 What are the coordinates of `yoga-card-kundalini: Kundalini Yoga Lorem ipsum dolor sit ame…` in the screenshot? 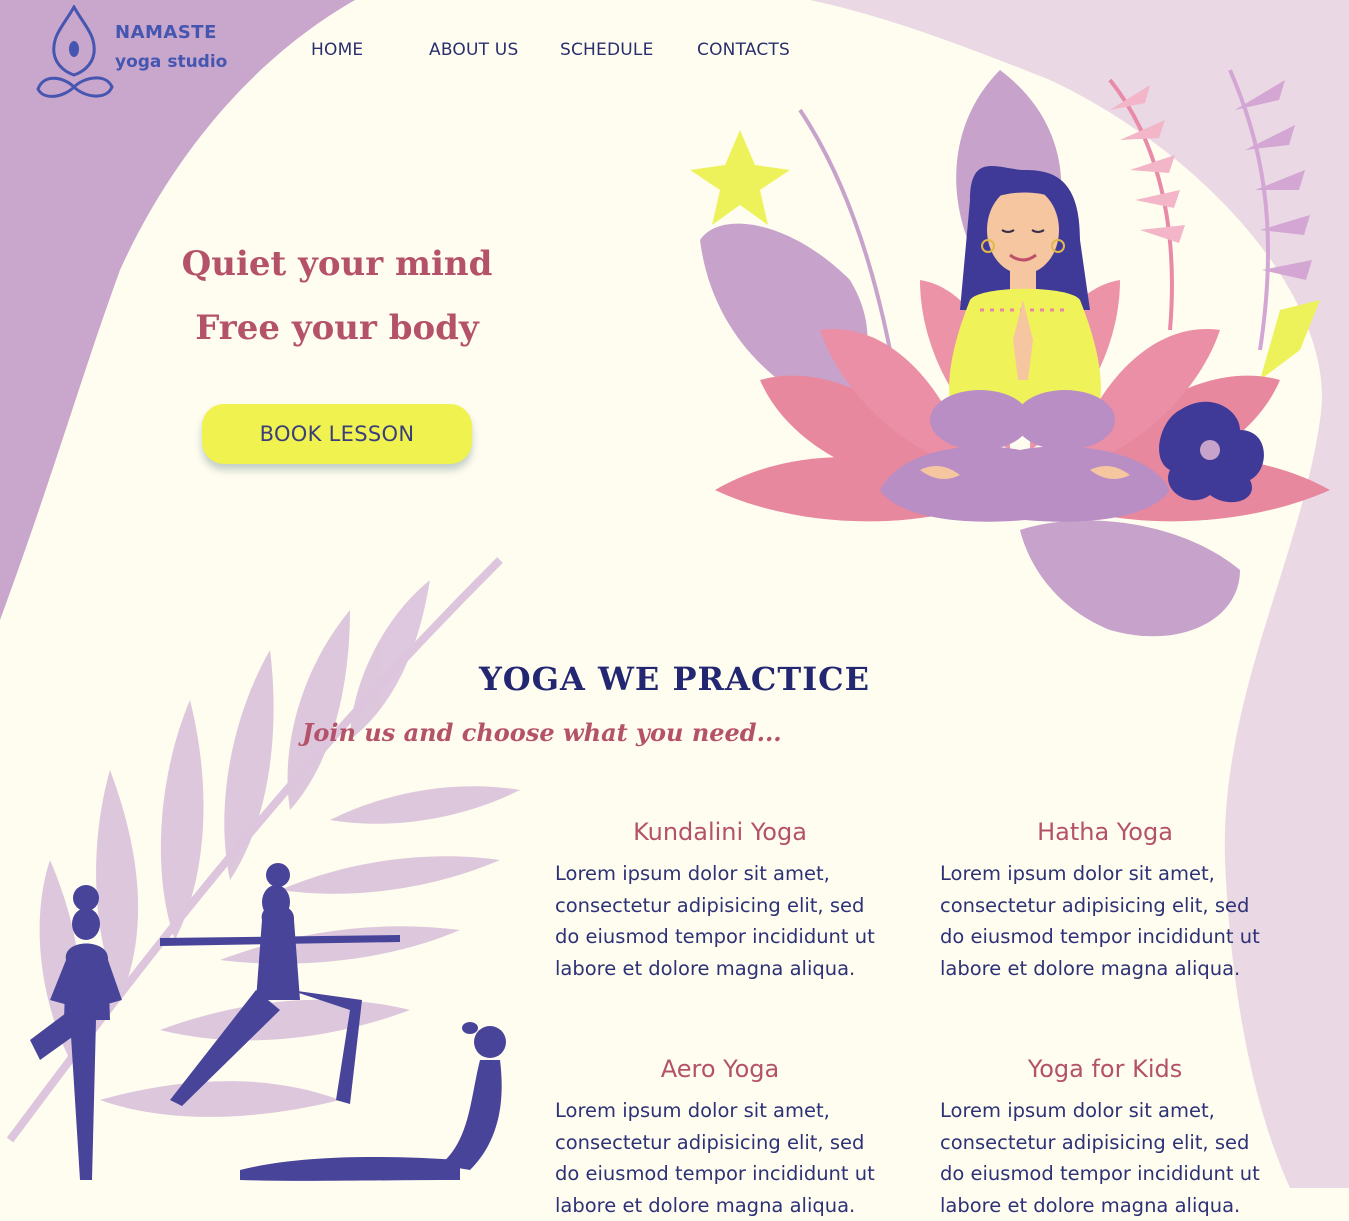 It's located at (720, 901).